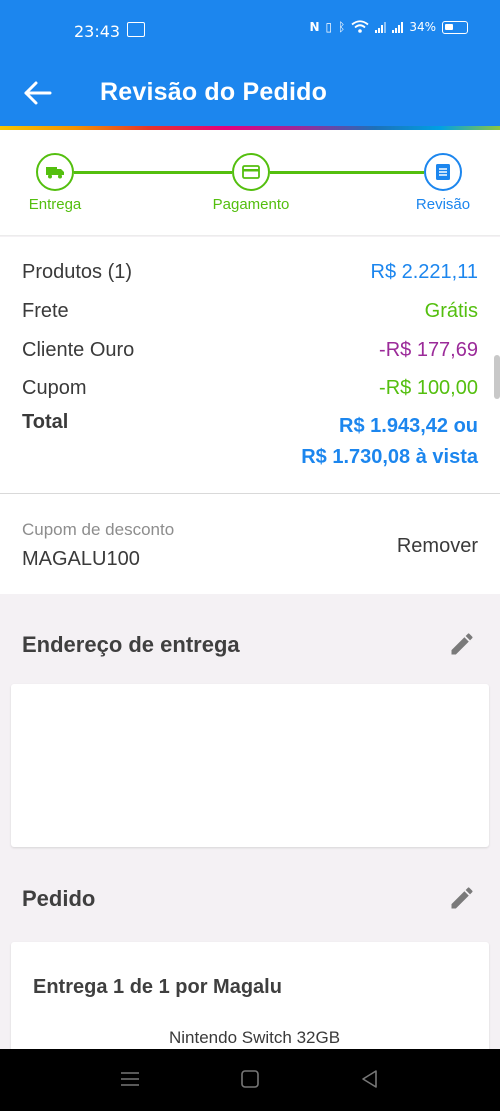  I want to click on summary-row-coupon: Cupom -R$ 100,00, so click(250, 388).